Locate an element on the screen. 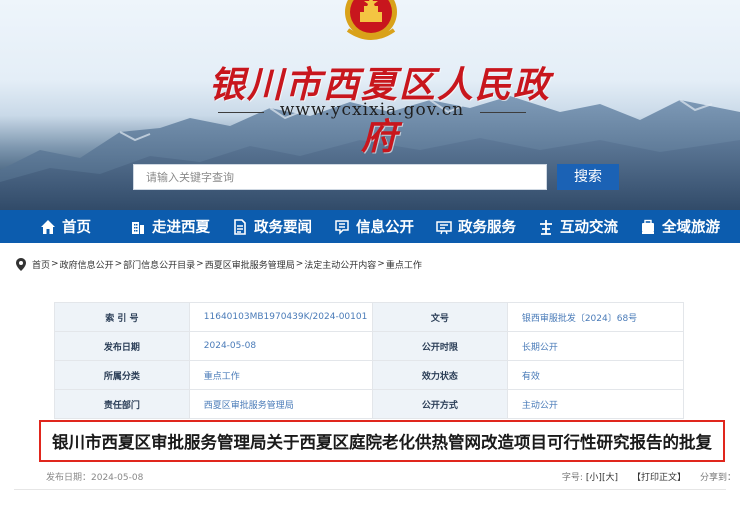 Image resolution: width=740 pixels, height=506 pixels. article-title-highlight: 银川市西夏区审批服务管理局关于西夏区庭院老化供热管网改造项目可行性研究报告的批复 is located at coordinates (382, 441).